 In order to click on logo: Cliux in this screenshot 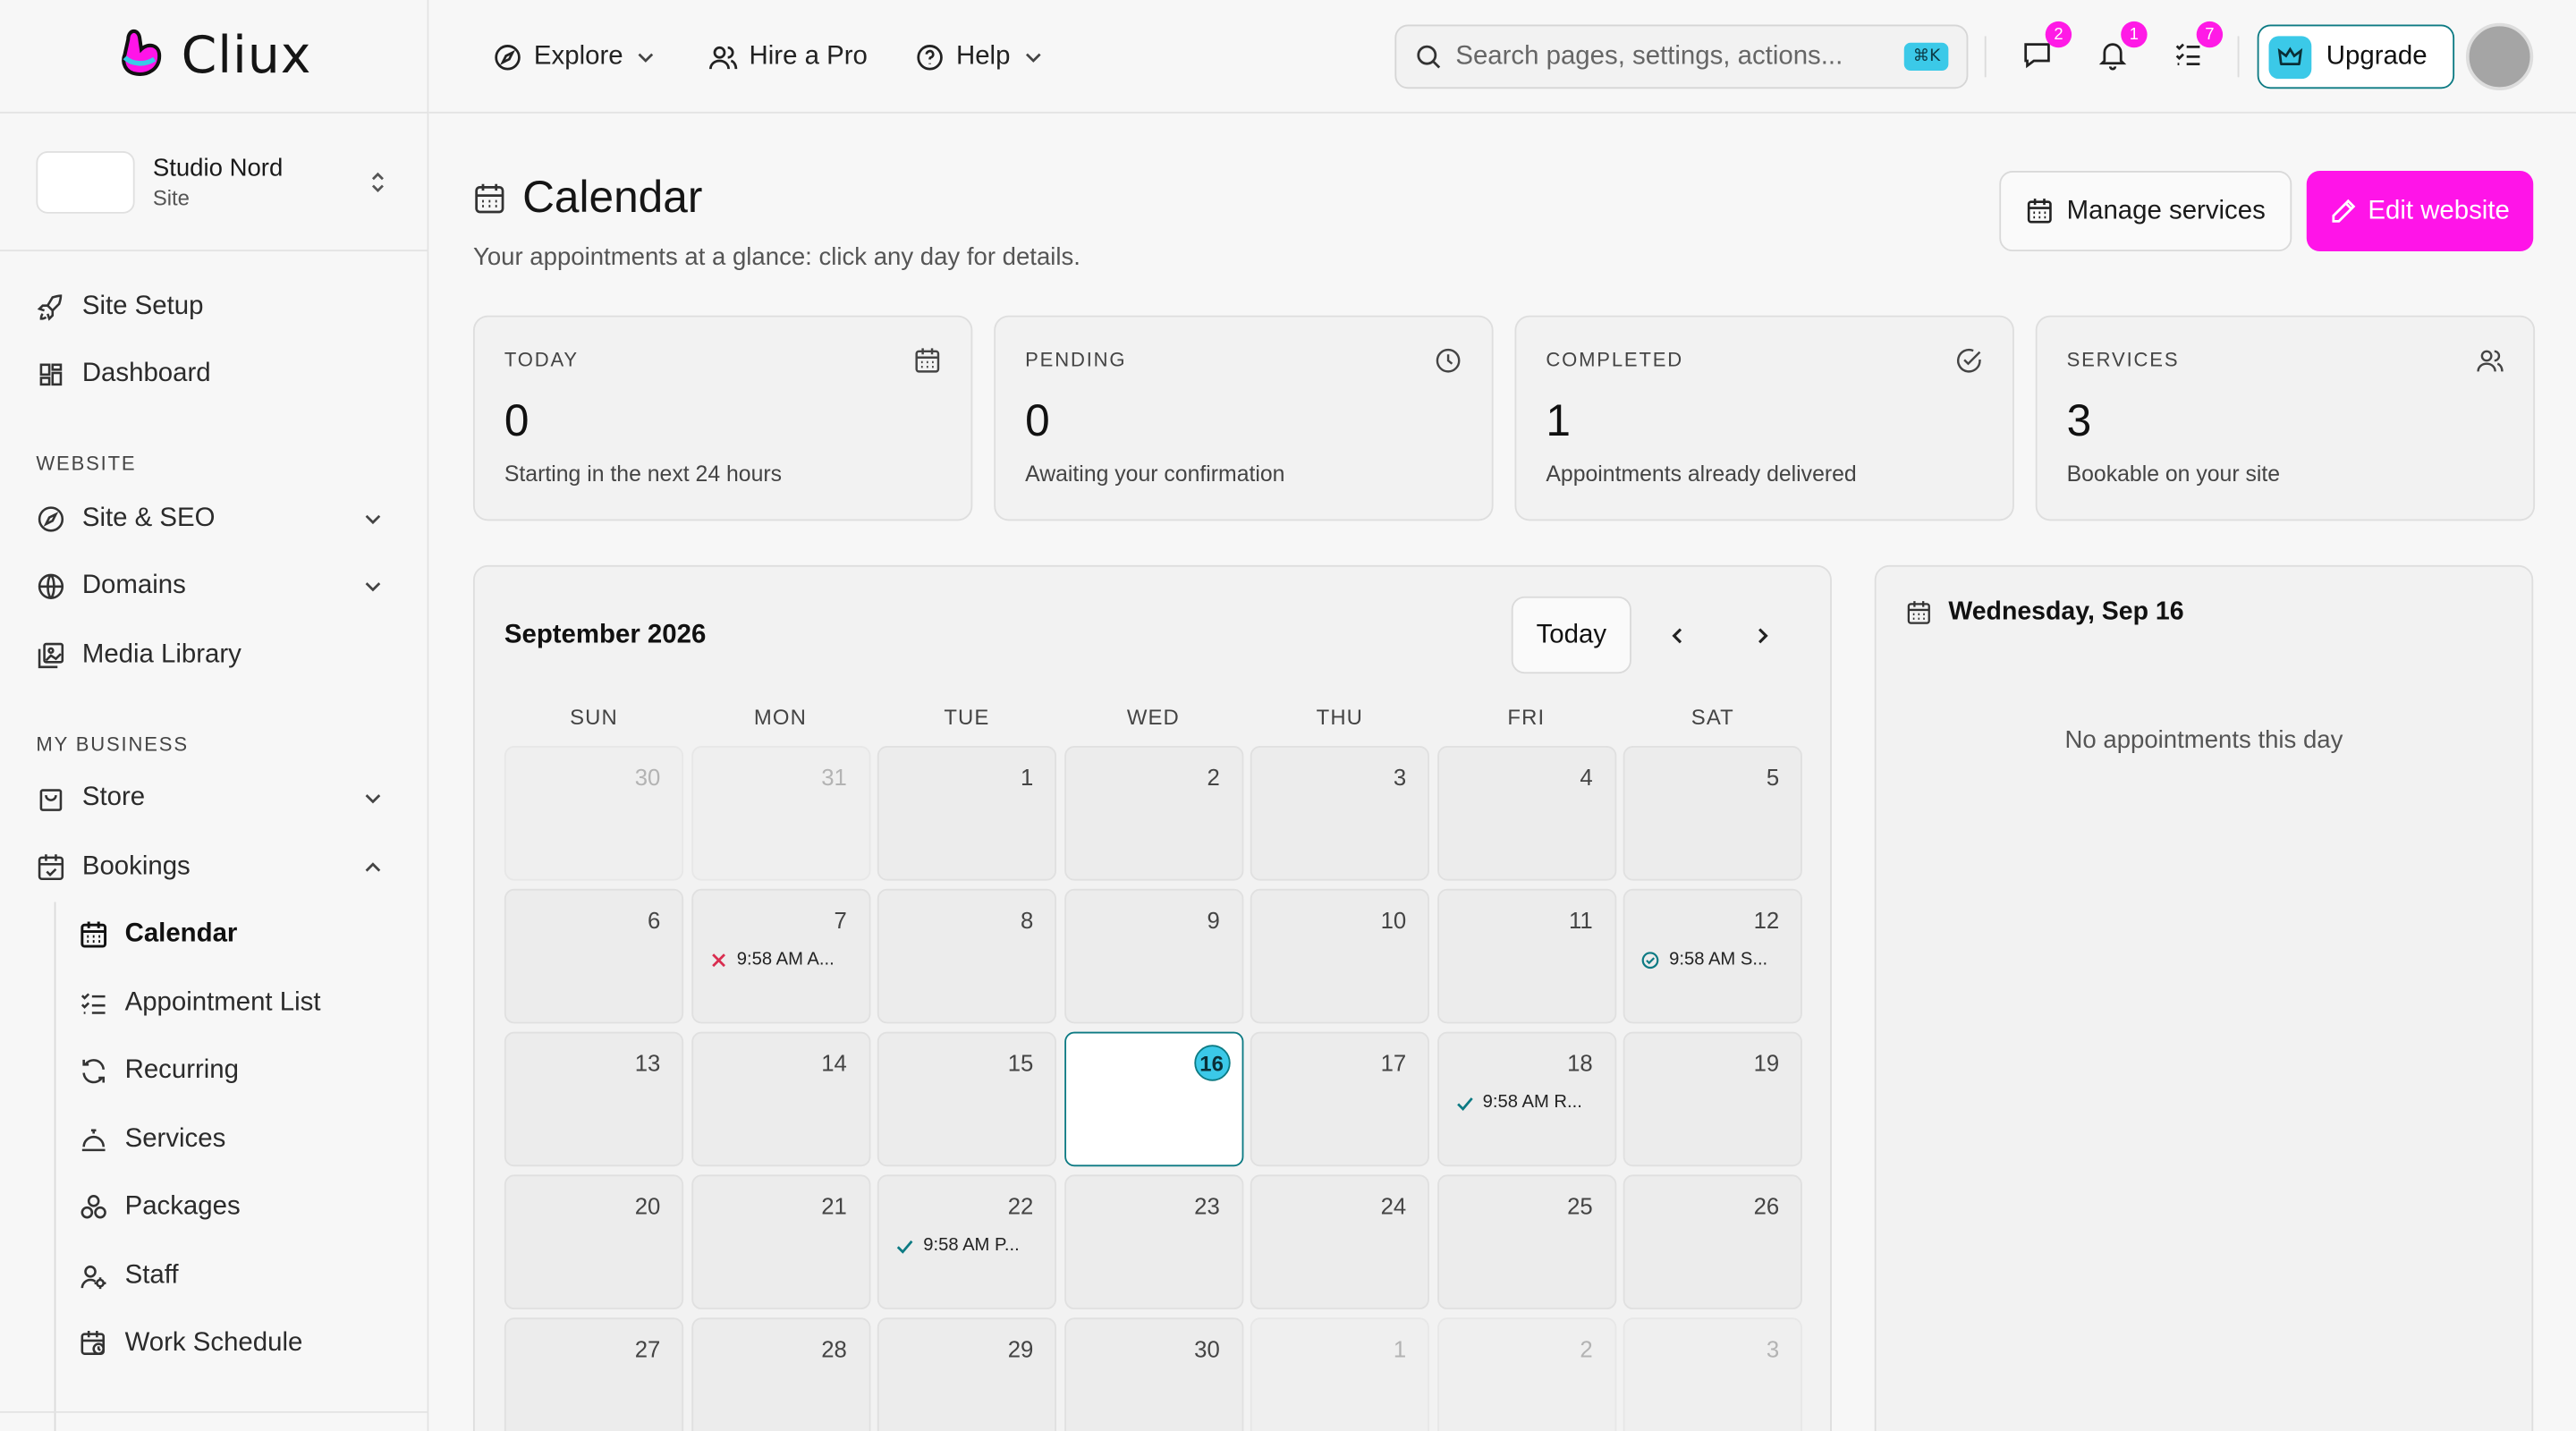, I will do `click(214, 57)`.